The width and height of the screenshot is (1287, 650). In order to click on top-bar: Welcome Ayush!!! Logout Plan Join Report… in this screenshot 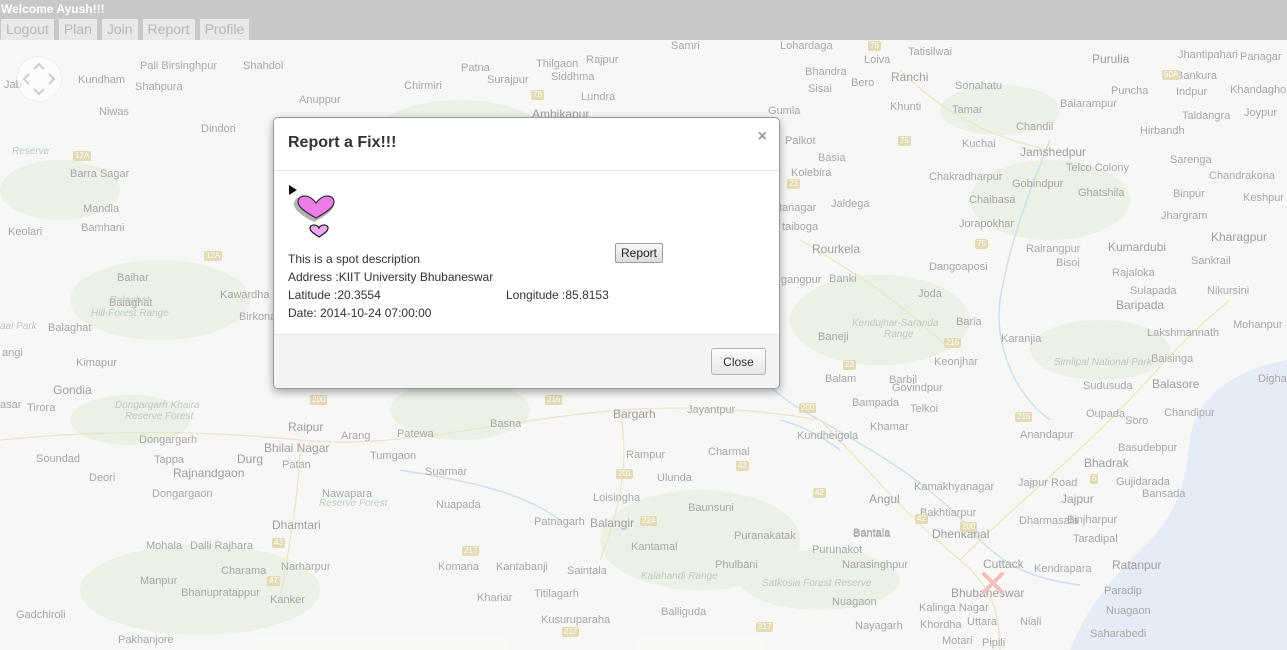, I will do `click(643, 20)`.